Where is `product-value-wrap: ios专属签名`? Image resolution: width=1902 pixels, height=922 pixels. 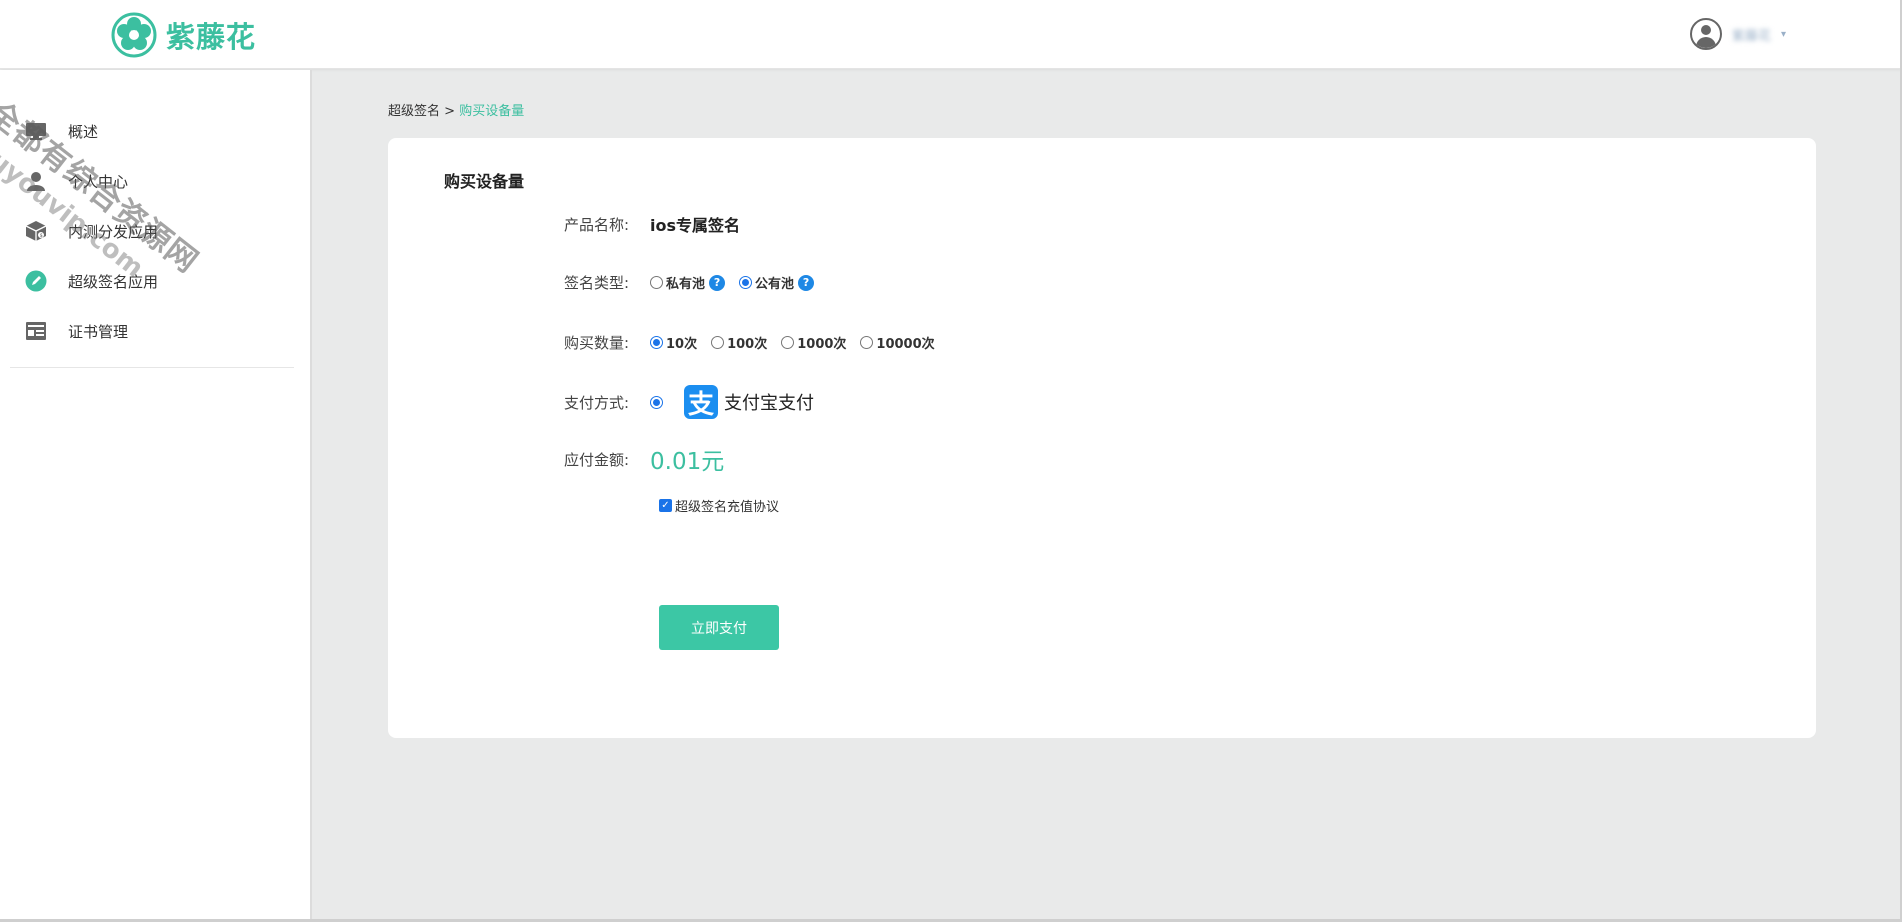 product-value-wrap: ios专属签名 is located at coordinates (695, 224).